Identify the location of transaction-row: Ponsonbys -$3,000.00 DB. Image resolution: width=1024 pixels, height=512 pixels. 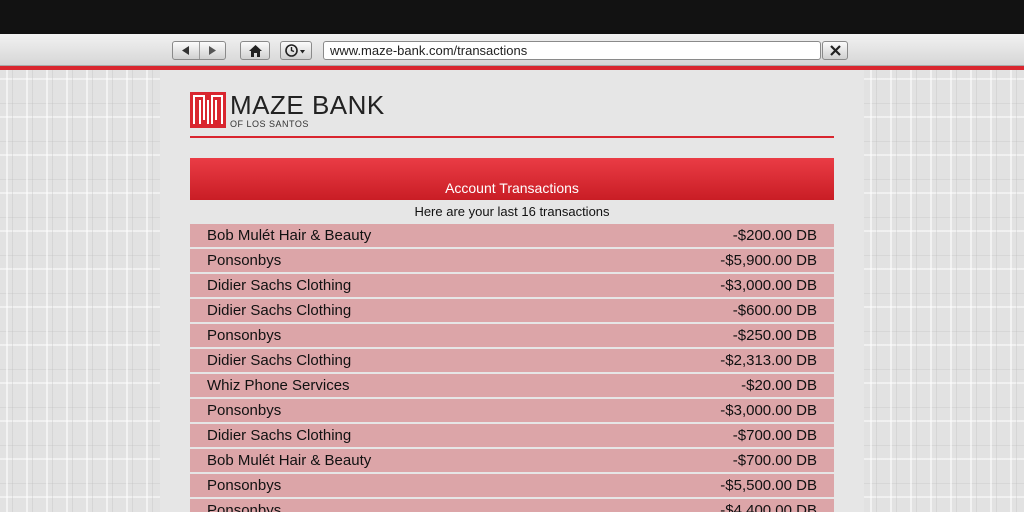
(512, 410).